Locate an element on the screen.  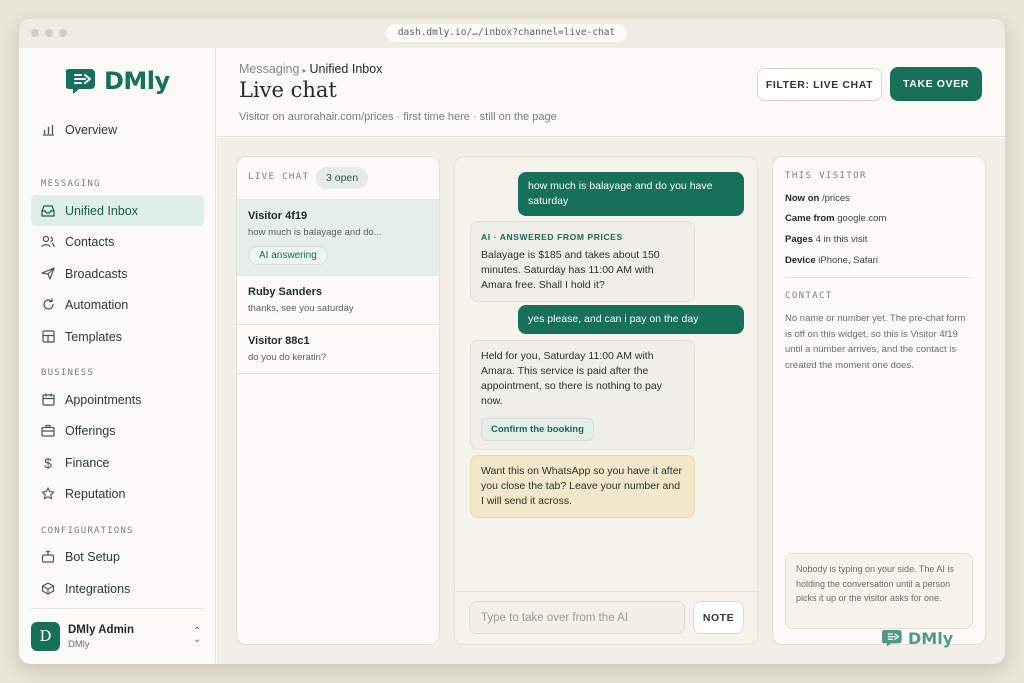
visitor-pages: Pages 4 in this visit is located at coordinates (826, 239).